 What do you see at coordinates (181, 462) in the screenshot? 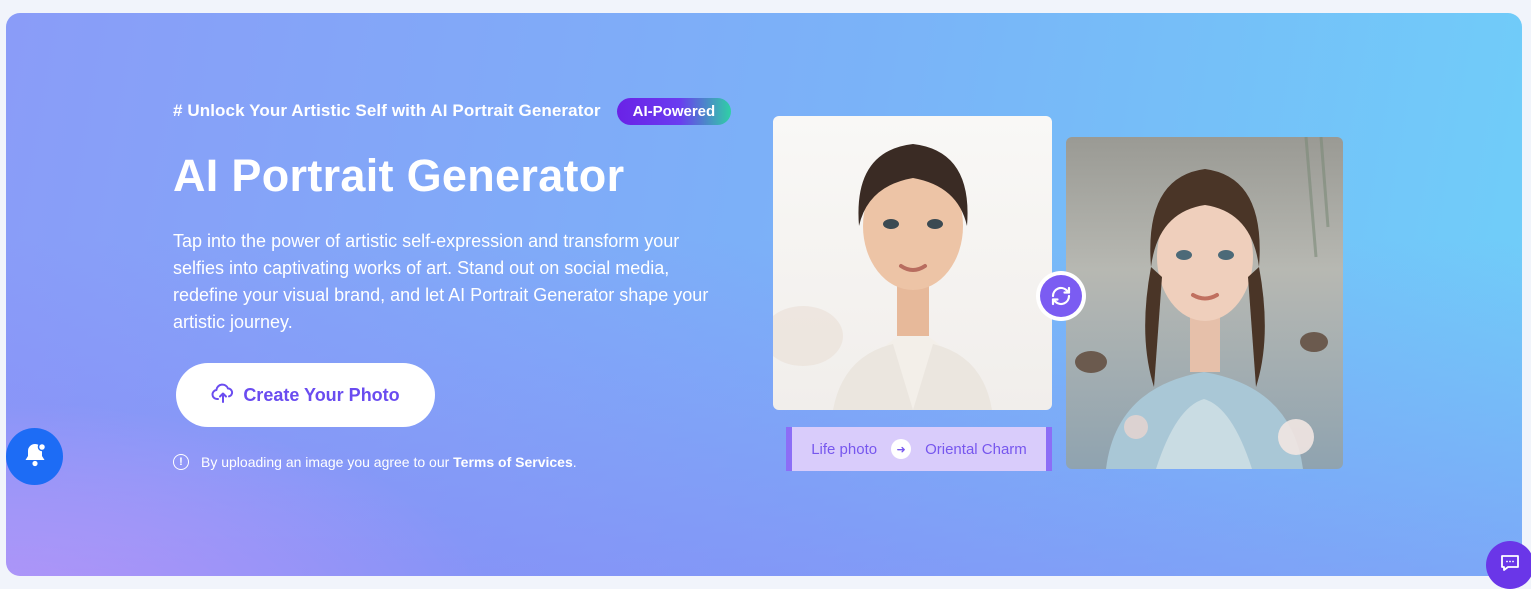
I see `info-circle-icon: !` at bounding box center [181, 462].